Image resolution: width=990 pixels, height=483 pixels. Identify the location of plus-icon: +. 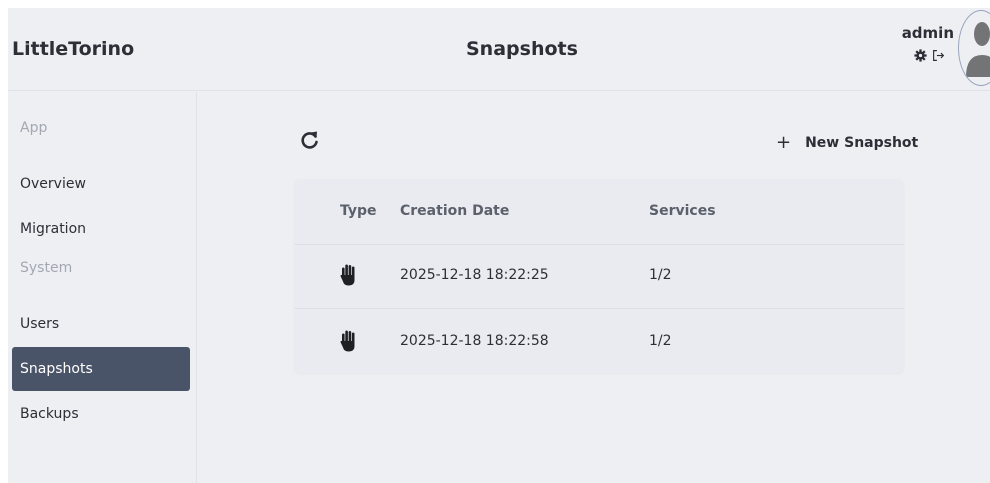
(784, 142).